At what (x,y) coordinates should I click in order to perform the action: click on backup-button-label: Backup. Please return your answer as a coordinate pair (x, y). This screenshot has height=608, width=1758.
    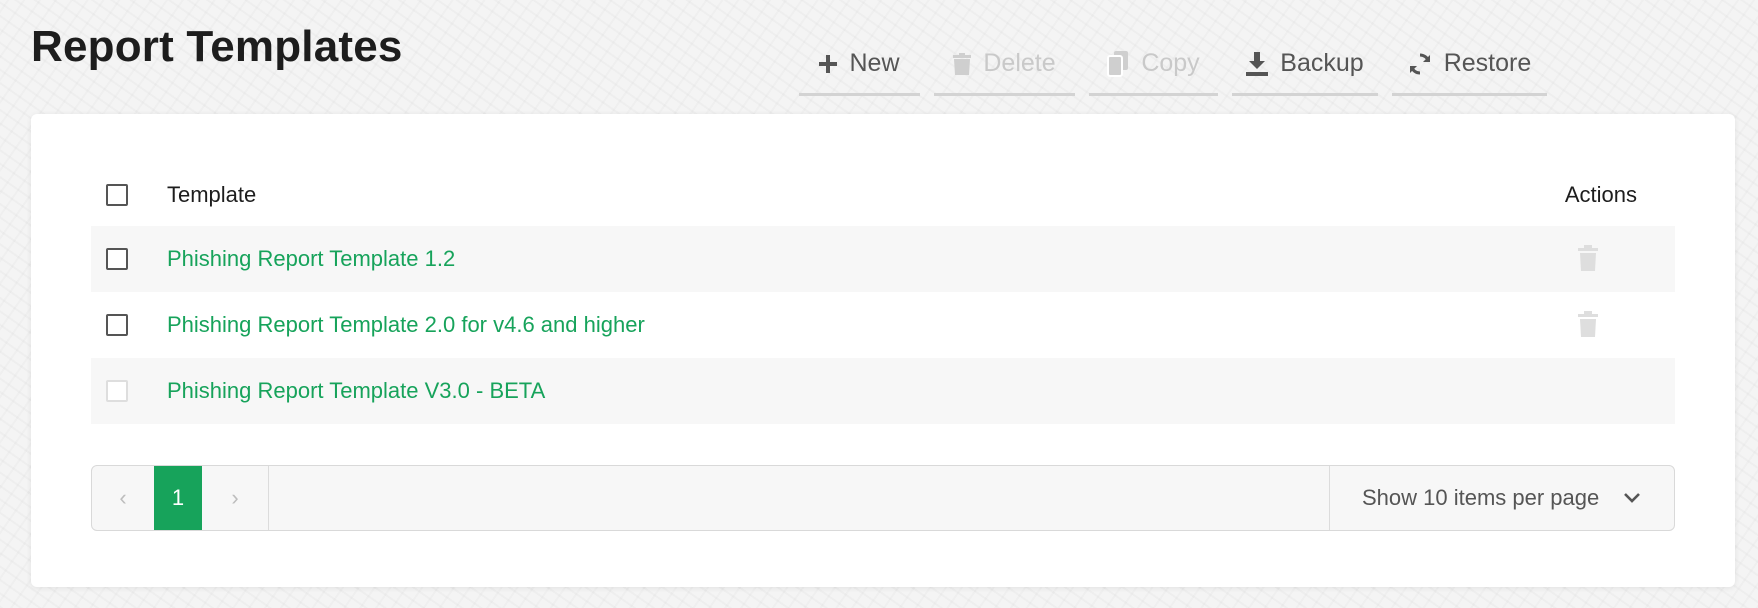
    Looking at the image, I should click on (1322, 63).